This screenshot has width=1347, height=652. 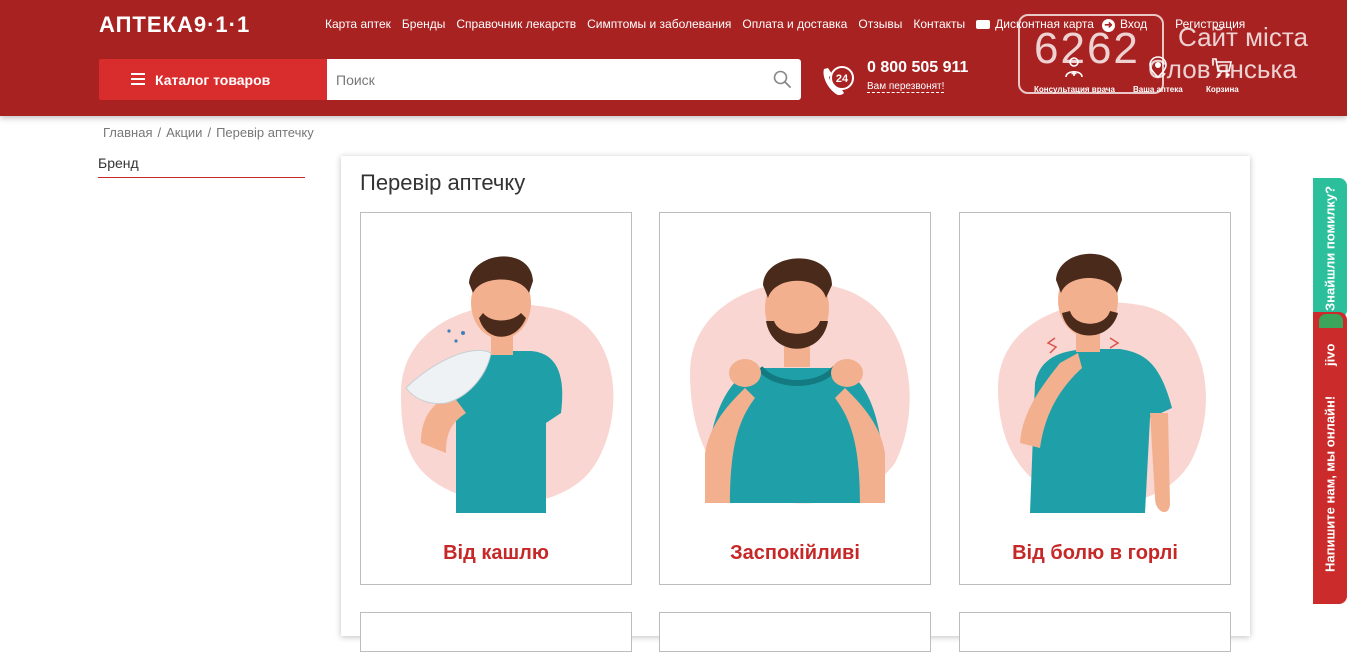 What do you see at coordinates (794, 24) in the screenshot?
I see `nav-link-payment-delivery: Оплата и доставка` at bounding box center [794, 24].